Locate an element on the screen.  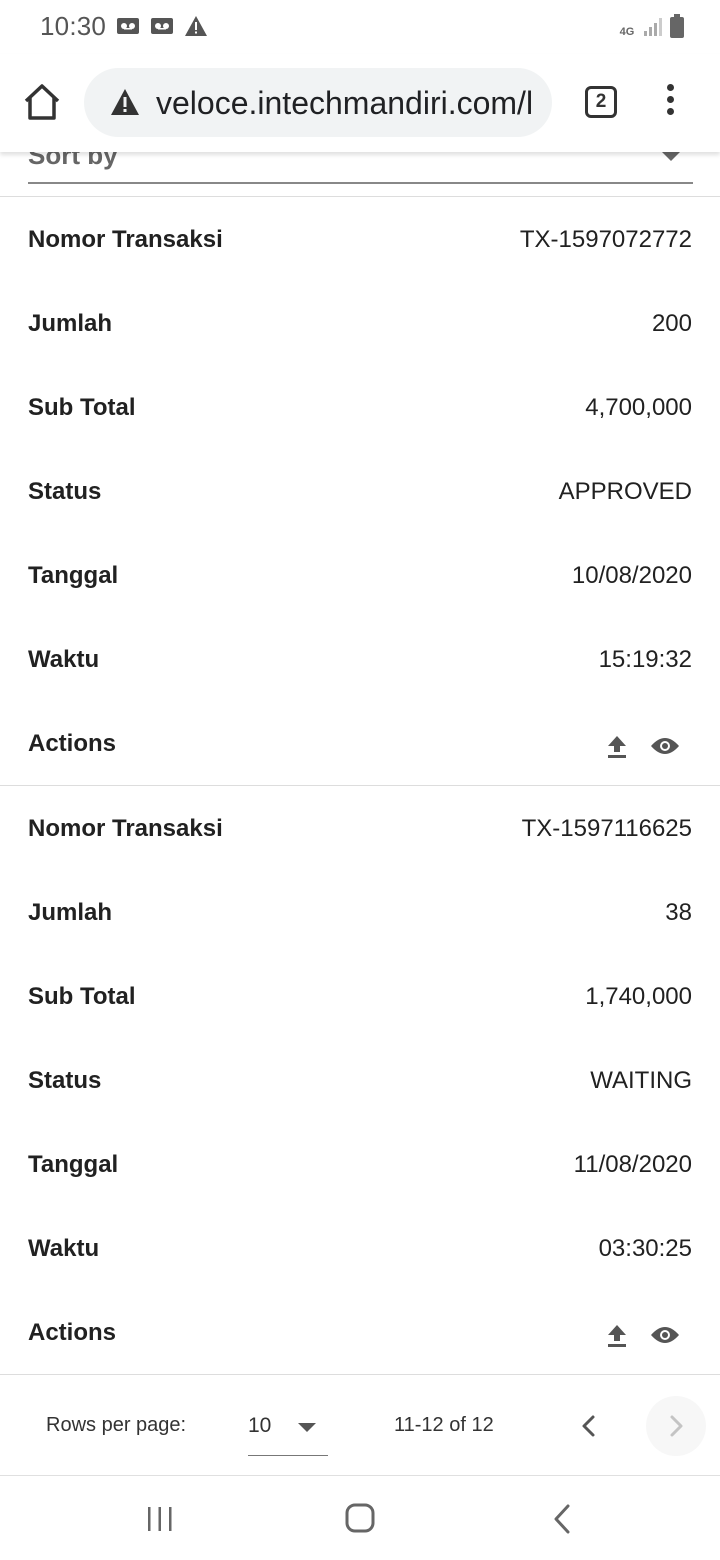
subtotal-value: 4,700,000 is located at coordinates (638, 407).